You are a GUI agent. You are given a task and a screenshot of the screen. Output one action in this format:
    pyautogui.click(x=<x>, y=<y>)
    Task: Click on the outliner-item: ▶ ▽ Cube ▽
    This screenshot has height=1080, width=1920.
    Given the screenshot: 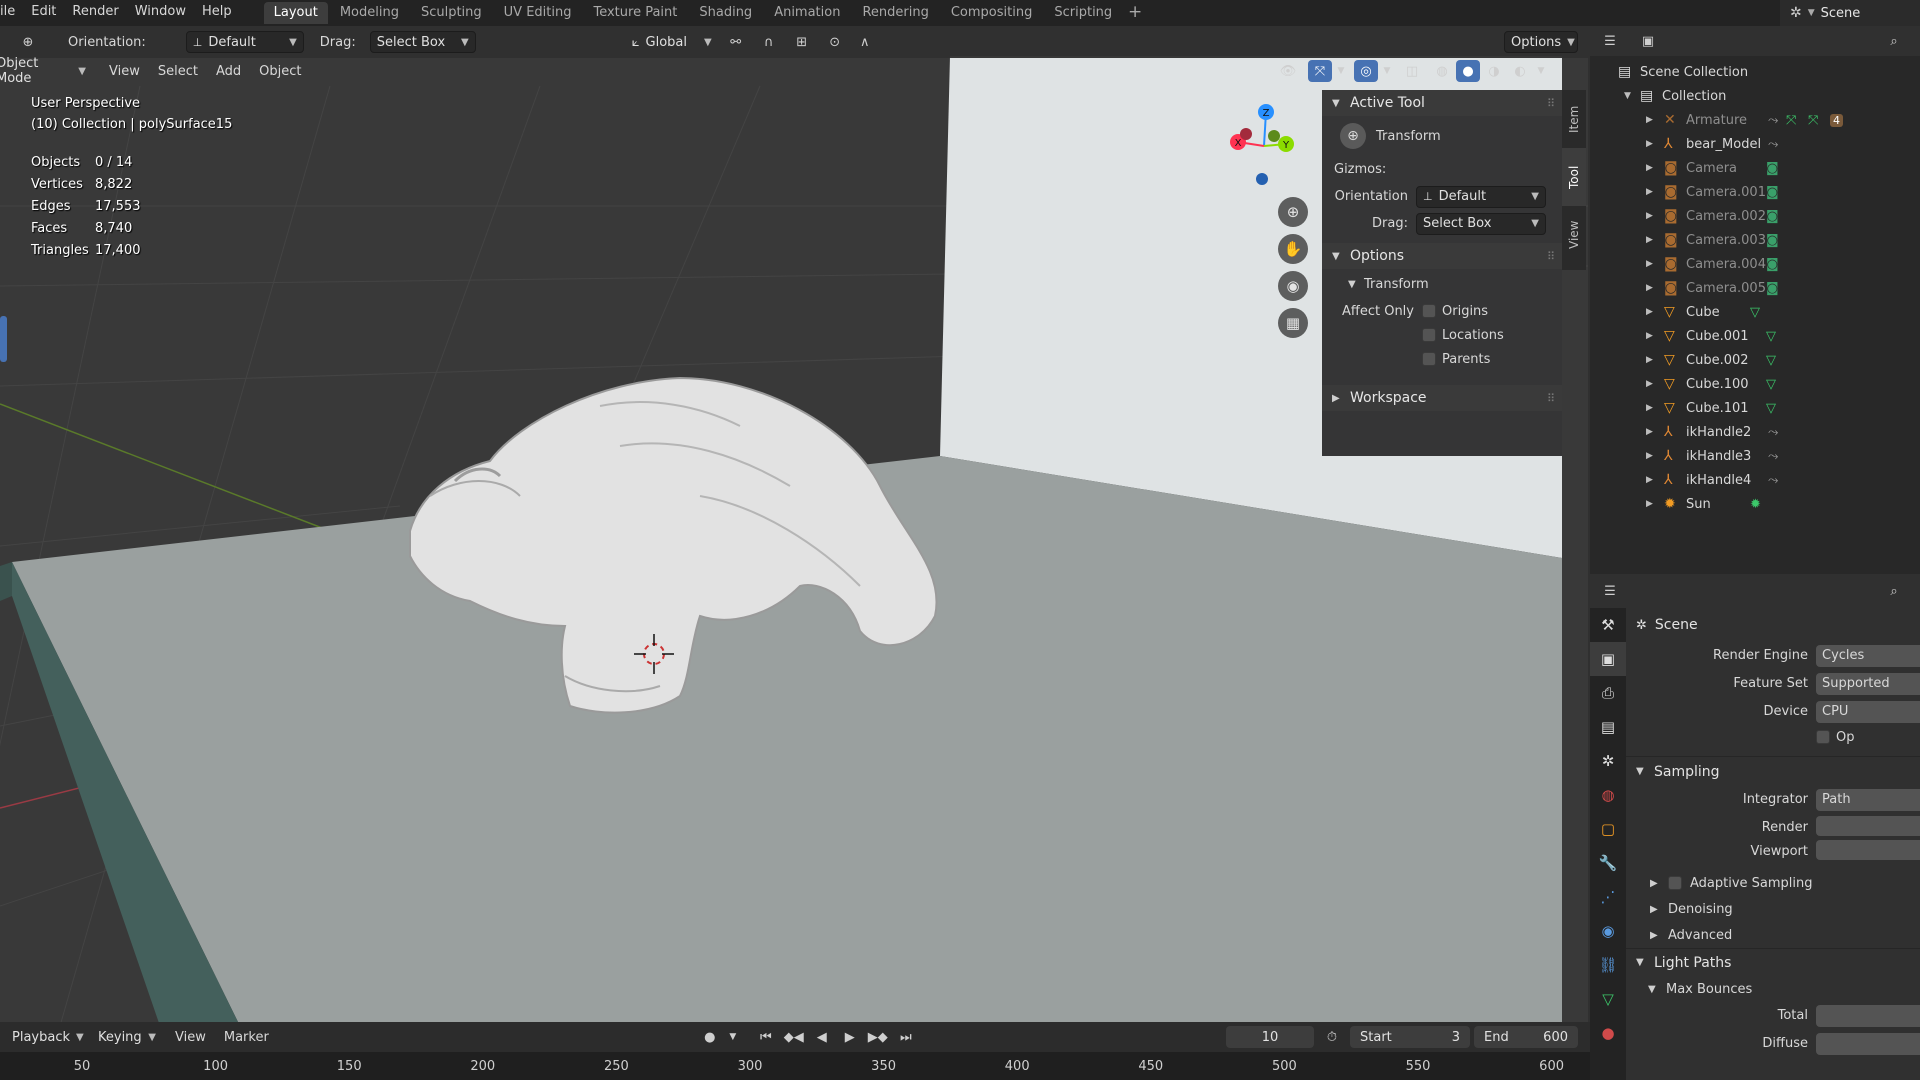 What is the action you would take?
    pyautogui.click(x=1755, y=312)
    